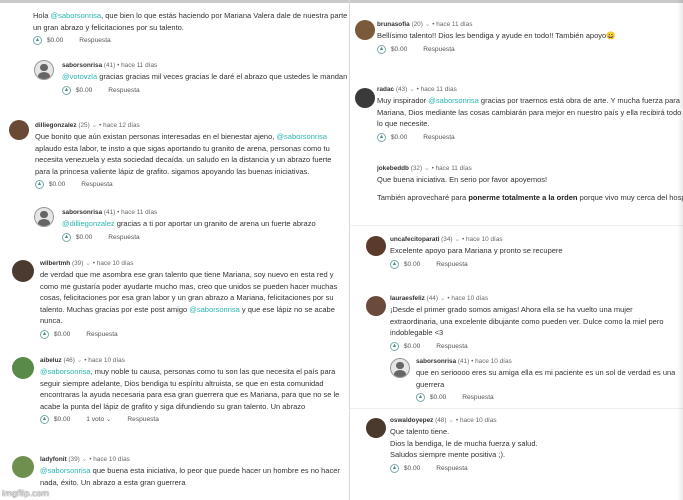 The image size is (683, 500). Describe the element at coordinates (53, 459) in the screenshot. I see `author-name: ladyfonit` at that location.